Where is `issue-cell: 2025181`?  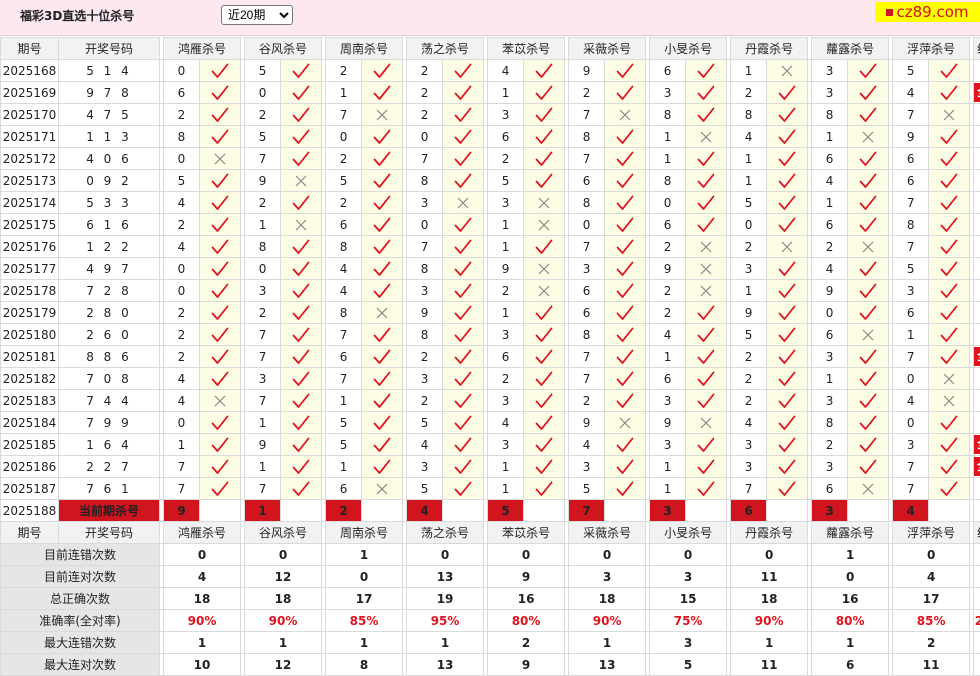 issue-cell: 2025181 is located at coordinates (30, 357).